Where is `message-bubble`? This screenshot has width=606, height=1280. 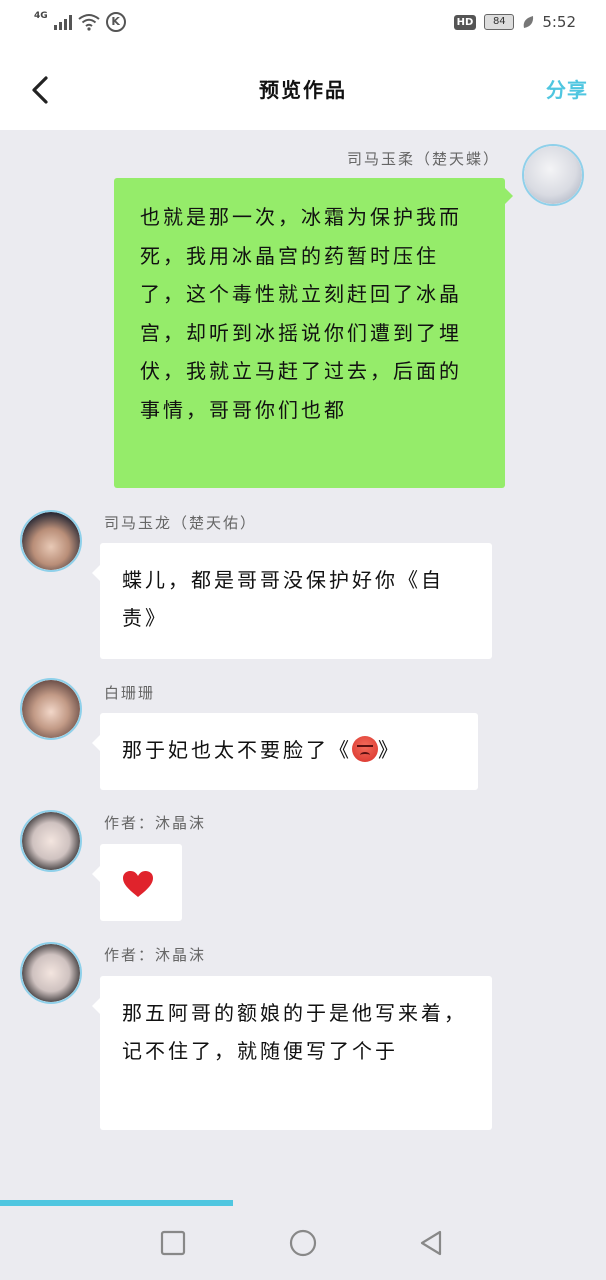
message-bubble is located at coordinates (137, 882).